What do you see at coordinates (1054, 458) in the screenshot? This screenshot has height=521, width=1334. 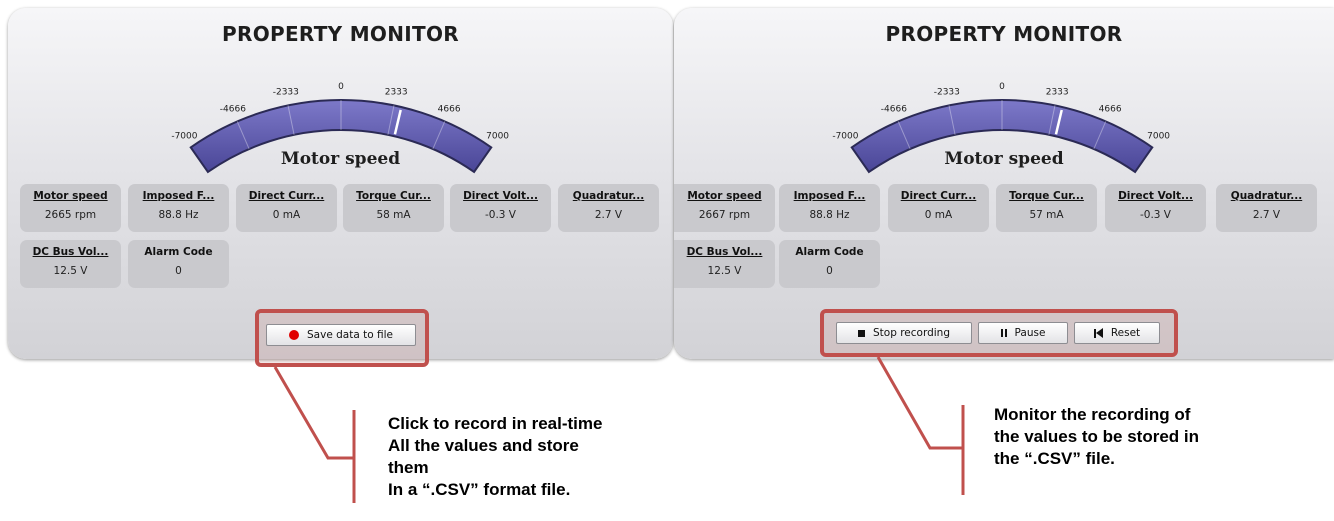 I see `annotation-line: the “.CSV” file.` at bounding box center [1054, 458].